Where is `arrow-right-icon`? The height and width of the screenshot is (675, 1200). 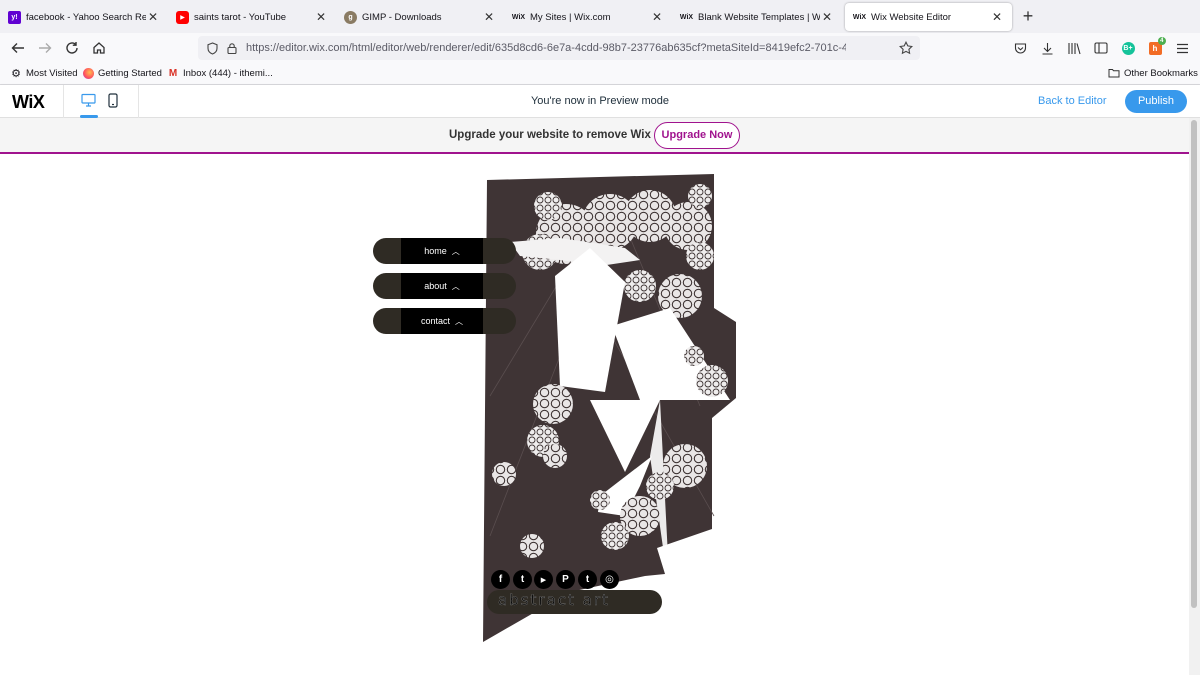 arrow-right-icon is located at coordinates (45, 48).